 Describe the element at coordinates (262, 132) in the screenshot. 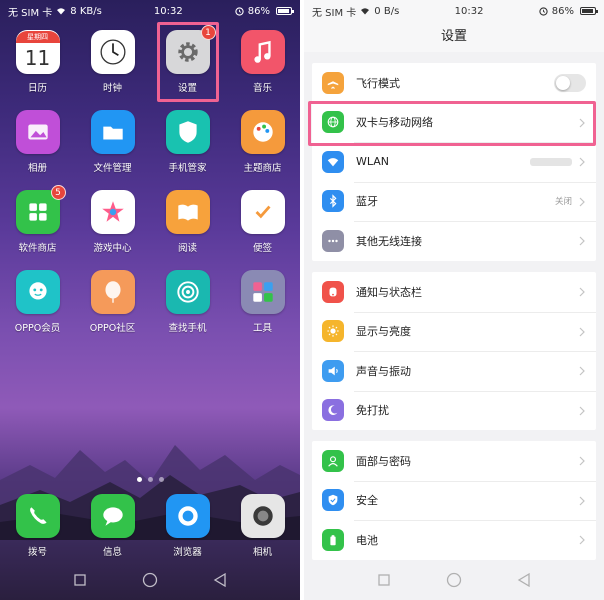

I see `palette-icon` at that location.